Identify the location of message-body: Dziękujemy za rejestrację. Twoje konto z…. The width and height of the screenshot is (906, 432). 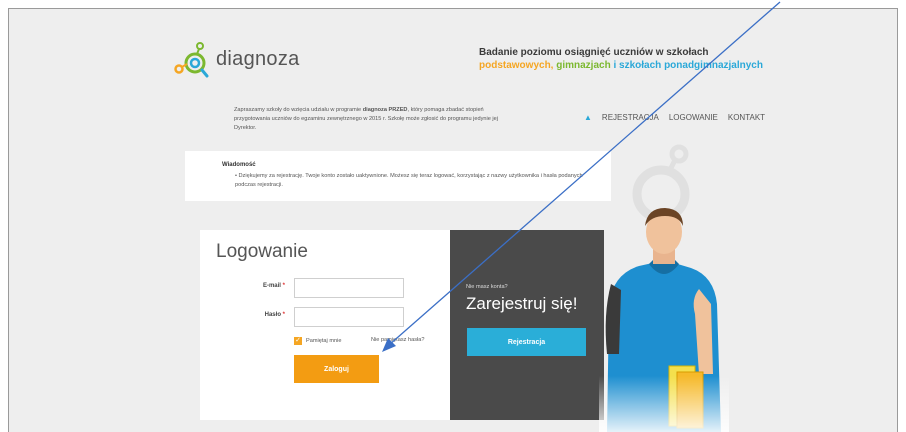
(409, 180).